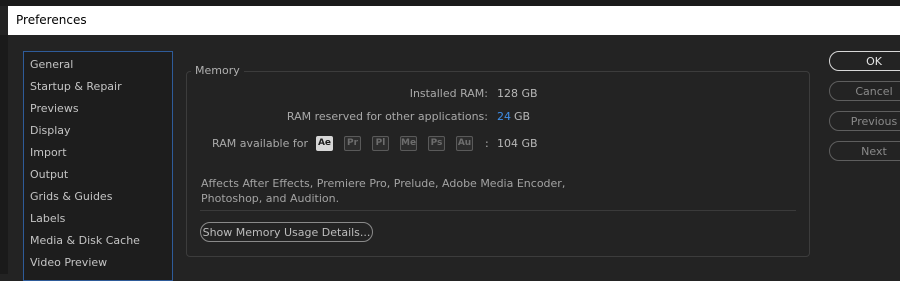  Describe the element at coordinates (324, 143) in the screenshot. I see `after-effects-badge: Ae` at that location.